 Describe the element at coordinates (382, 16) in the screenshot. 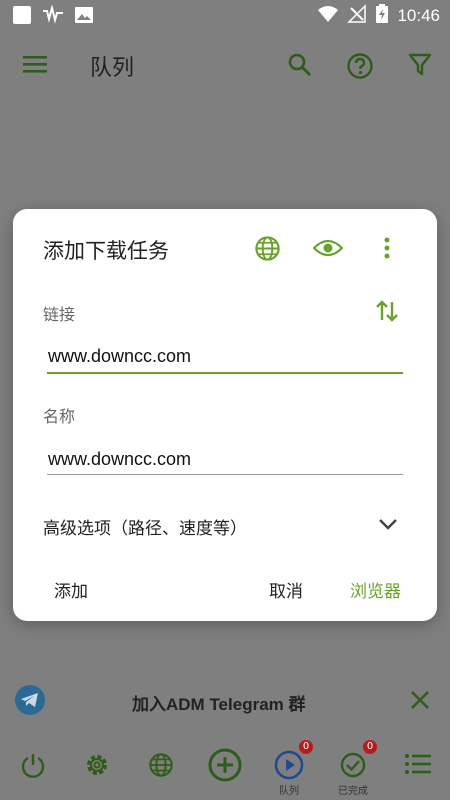

I see `battery-charging-icon` at that location.